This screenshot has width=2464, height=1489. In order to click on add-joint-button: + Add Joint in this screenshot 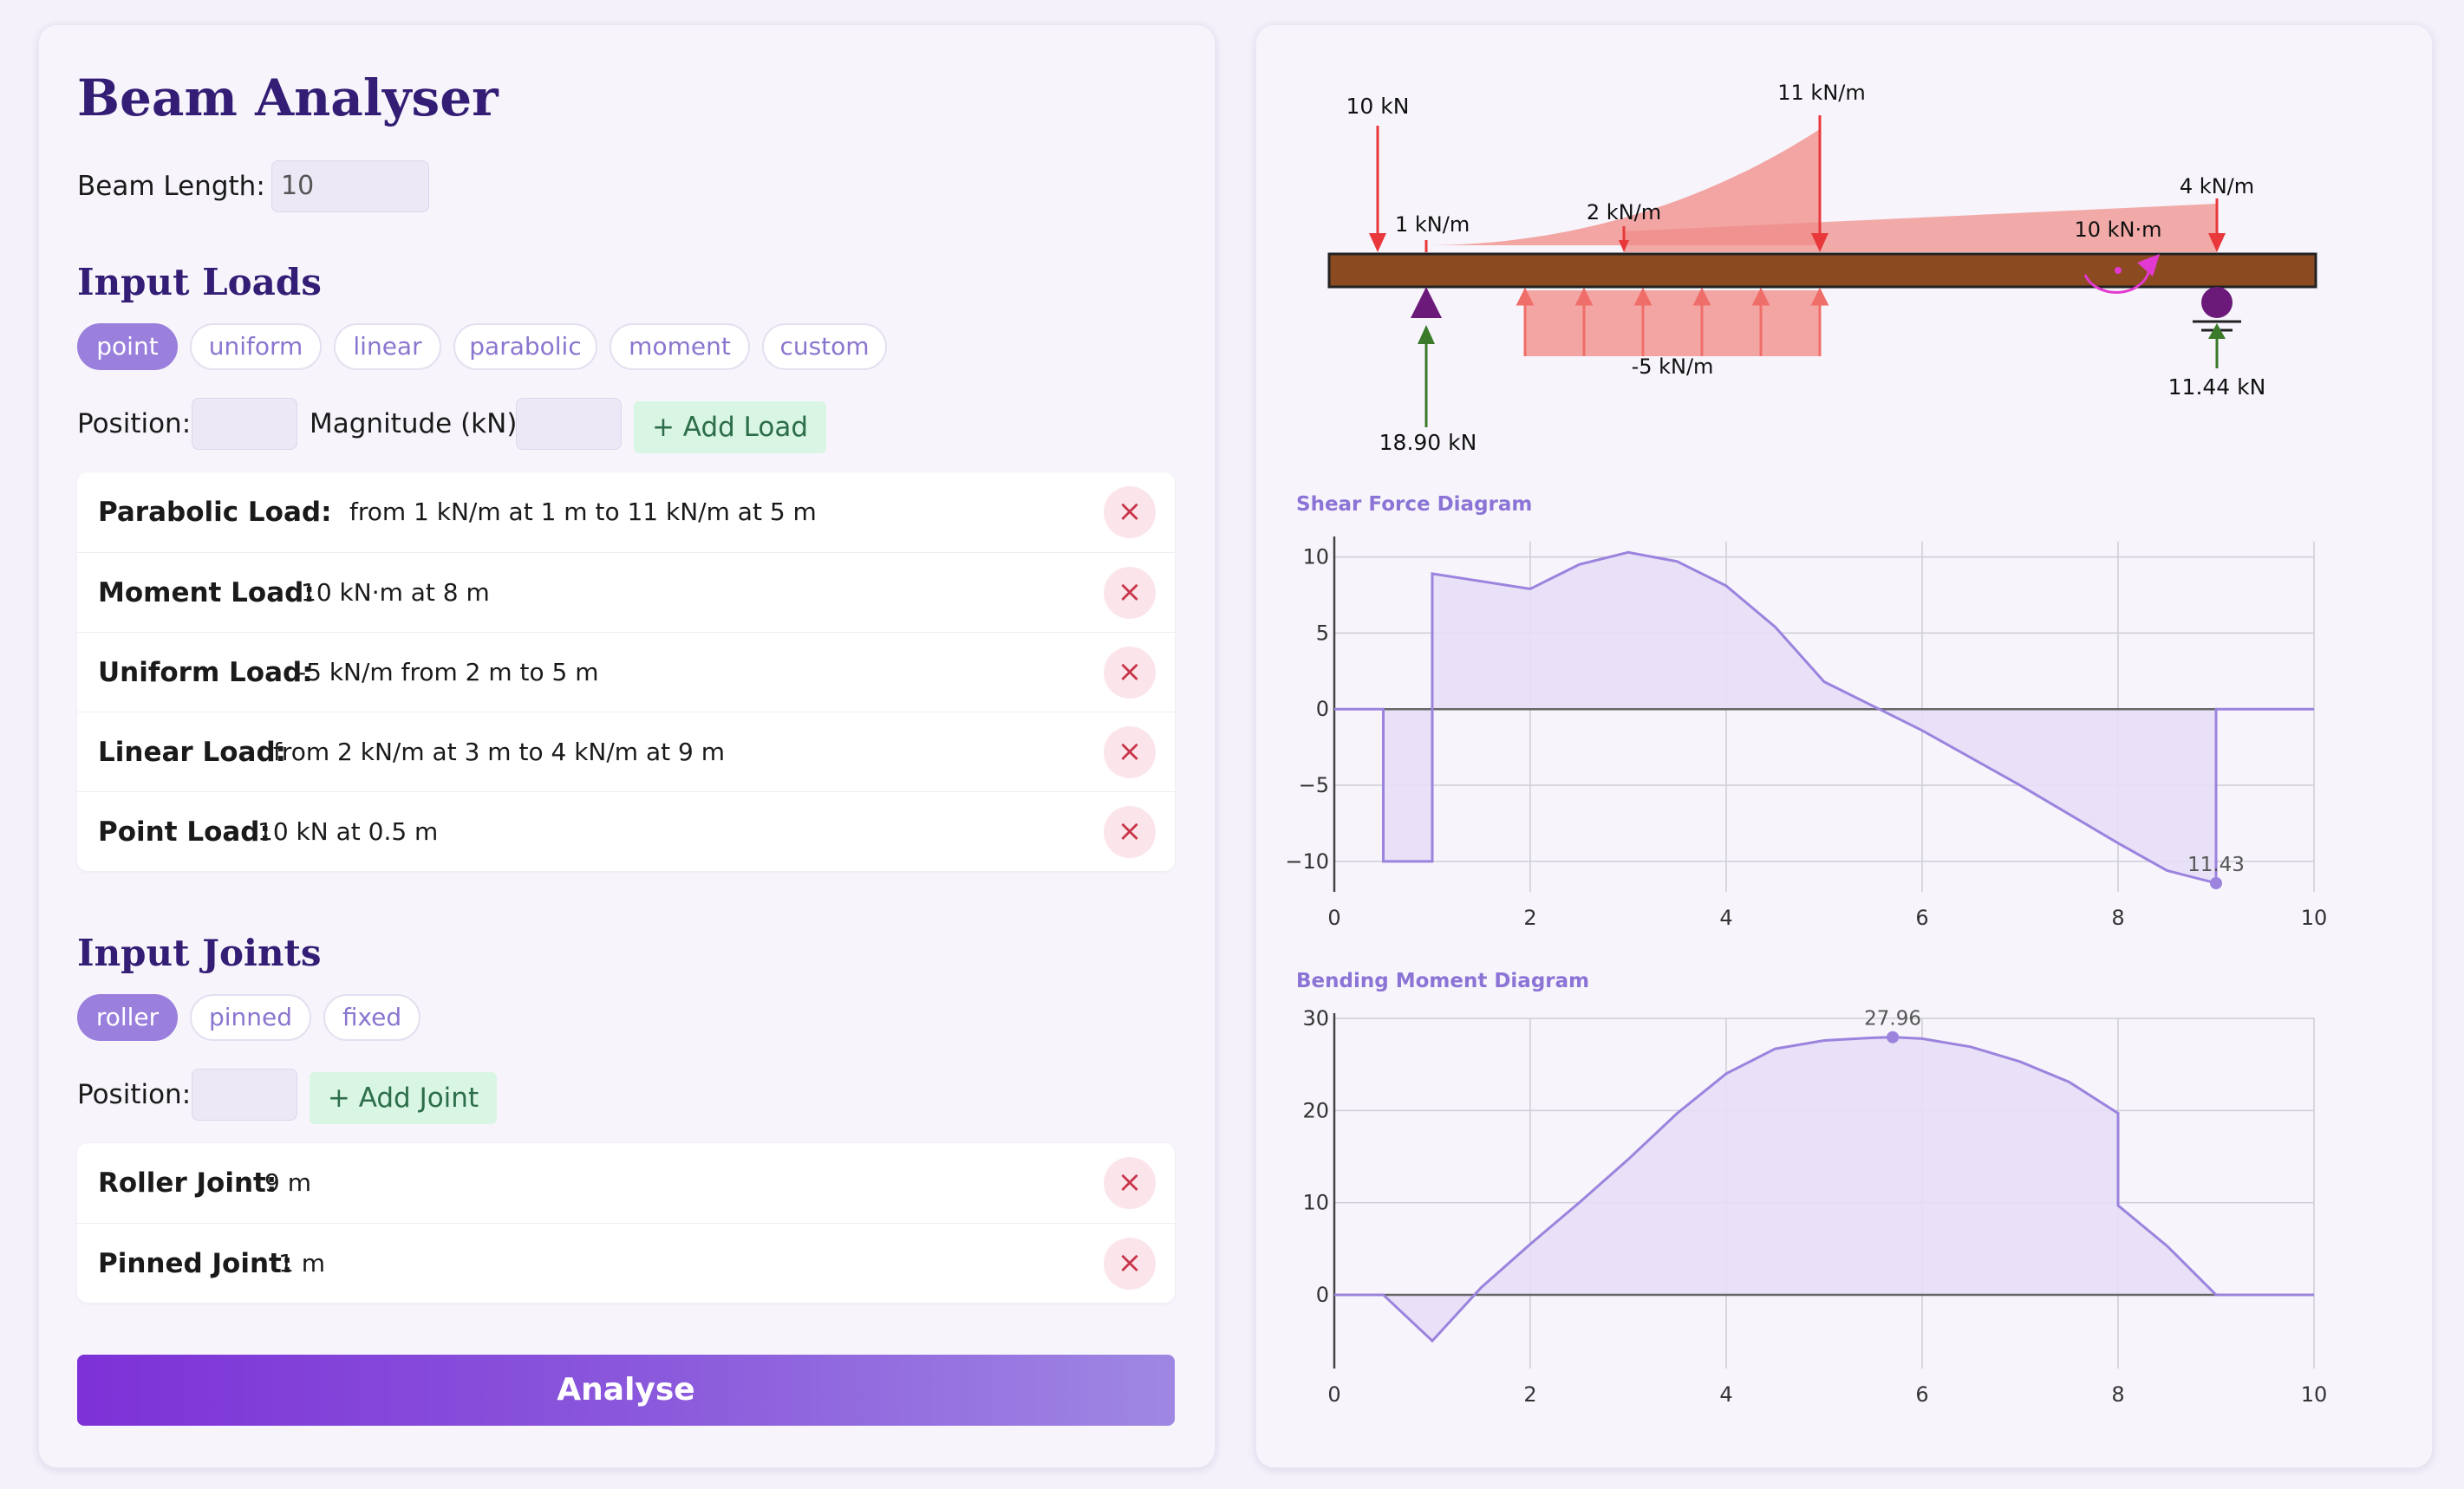, I will do `click(403, 1098)`.